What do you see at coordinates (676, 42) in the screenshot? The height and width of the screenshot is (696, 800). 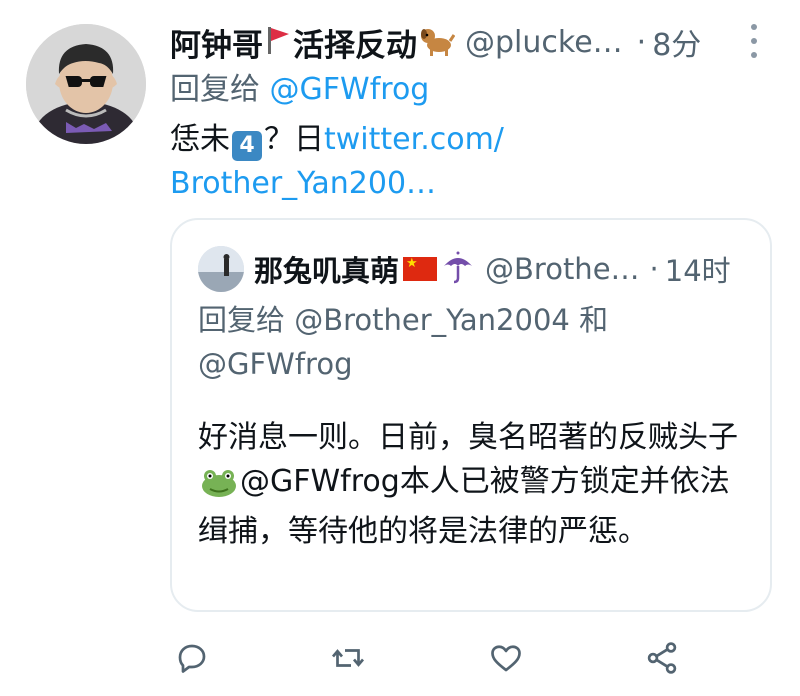 I see `tweet-timestamp: 8分` at bounding box center [676, 42].